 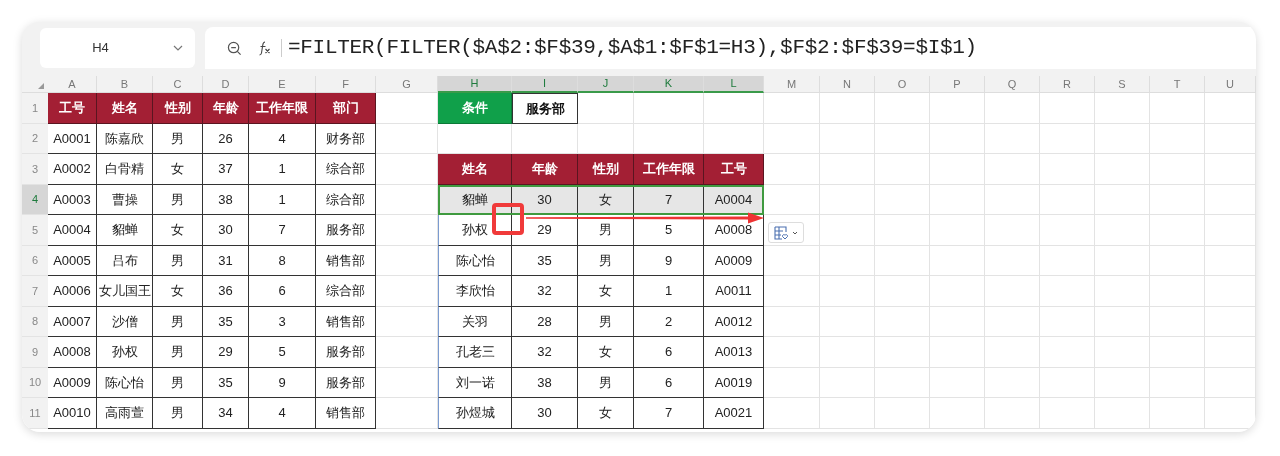 What do you see at coordinates (786, 232) in the screenshot?
I see `quick-analysis-button` at bounding box center [786, 232].